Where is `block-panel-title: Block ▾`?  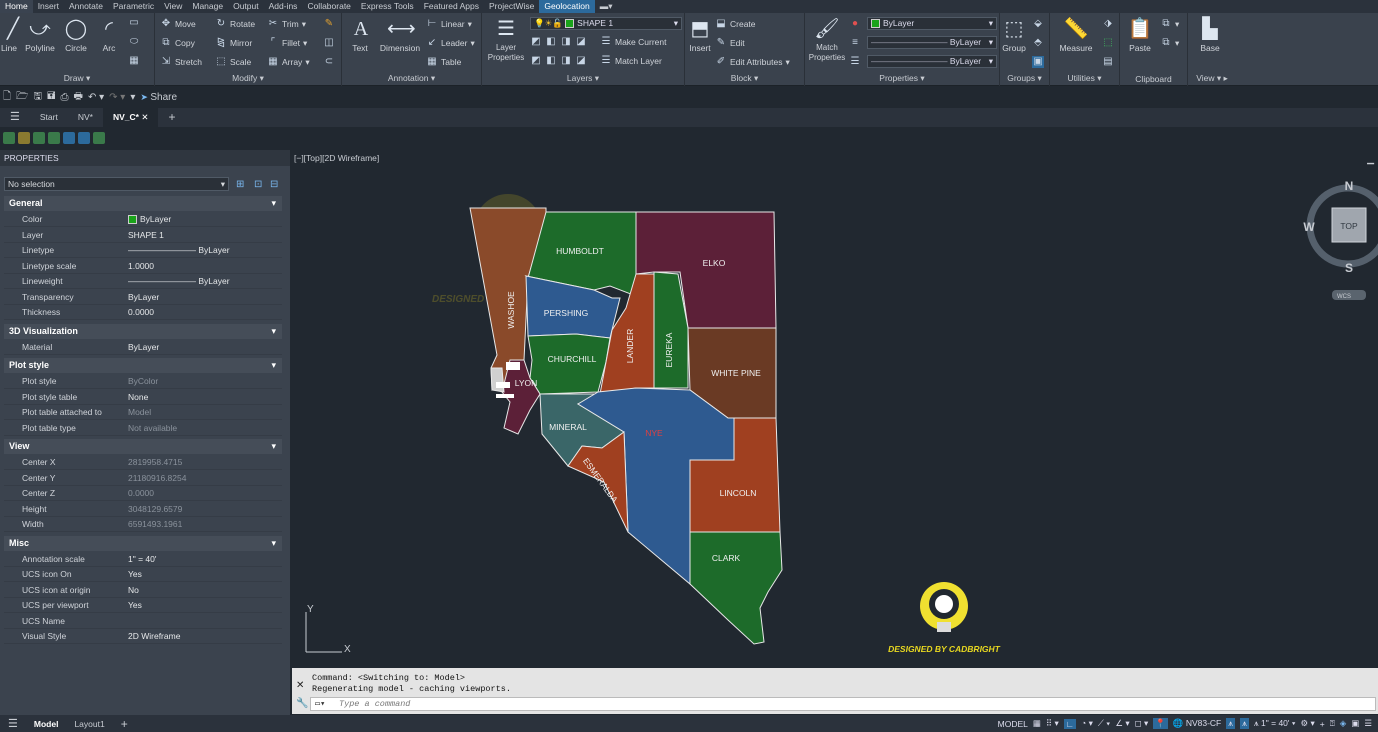 block-panel-title: Block ▾ is located at coordinates (744, 78).